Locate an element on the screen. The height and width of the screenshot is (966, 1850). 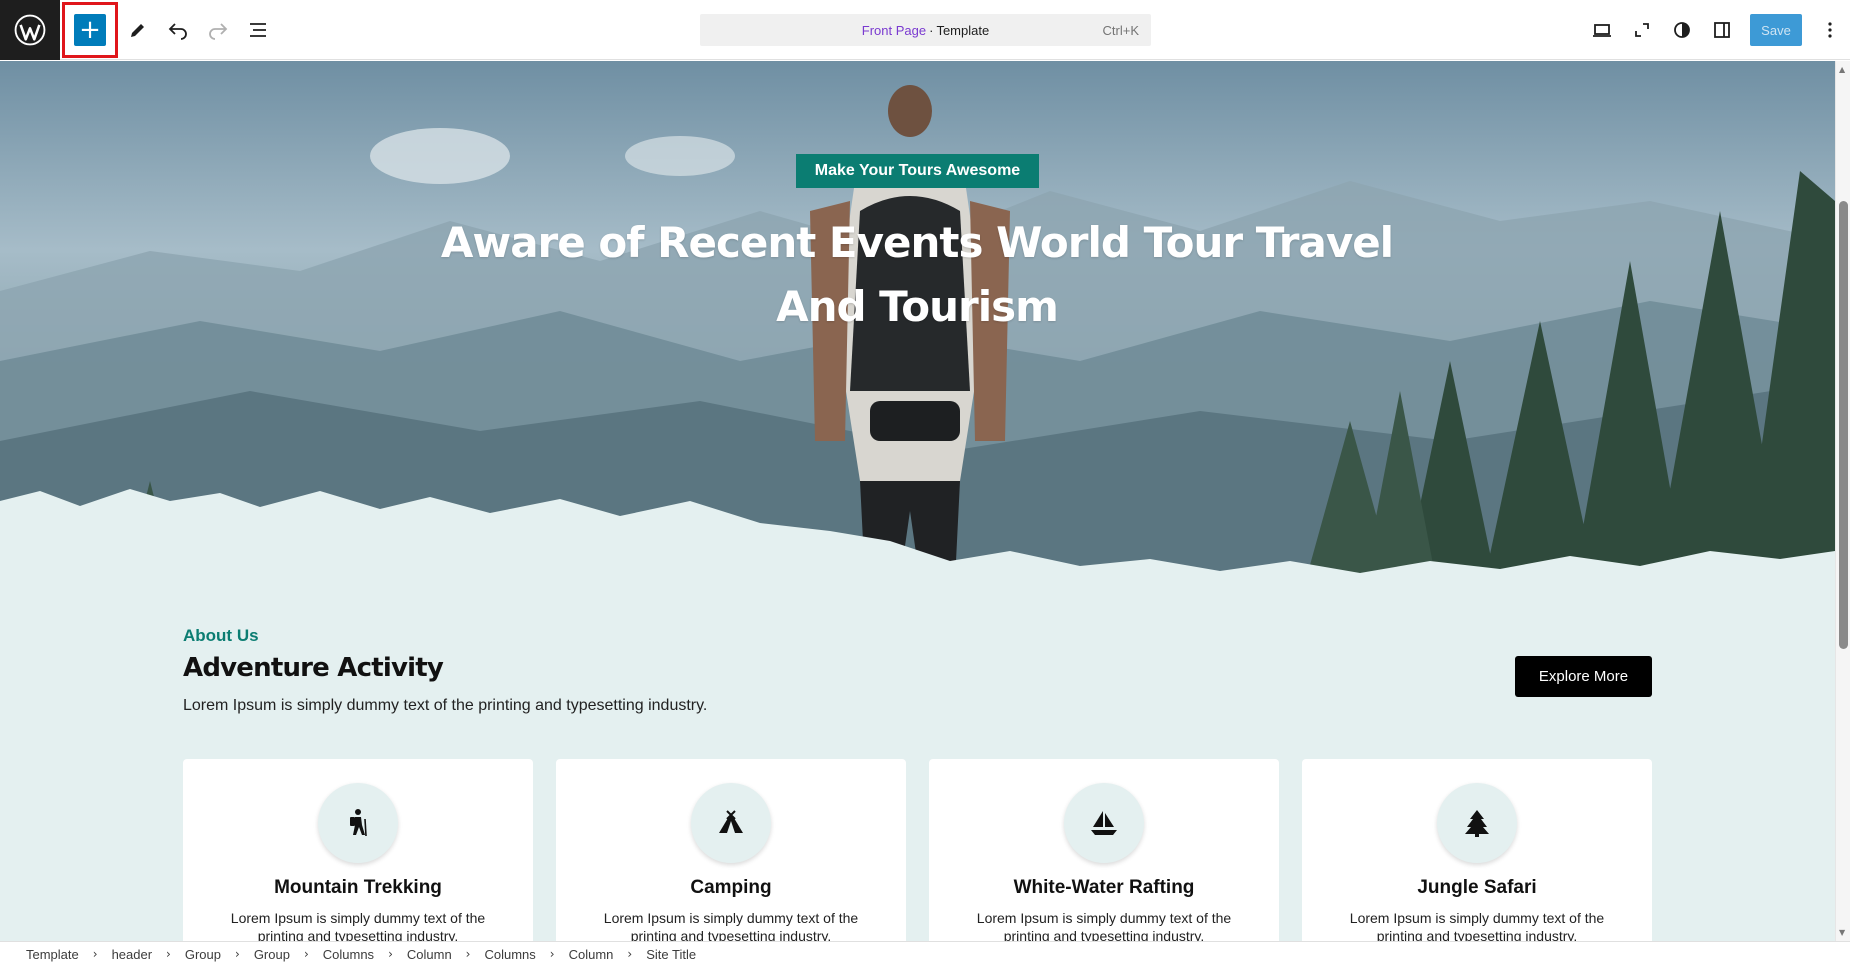
about-title: Adventure Activity is located at coordinates (313, 668).